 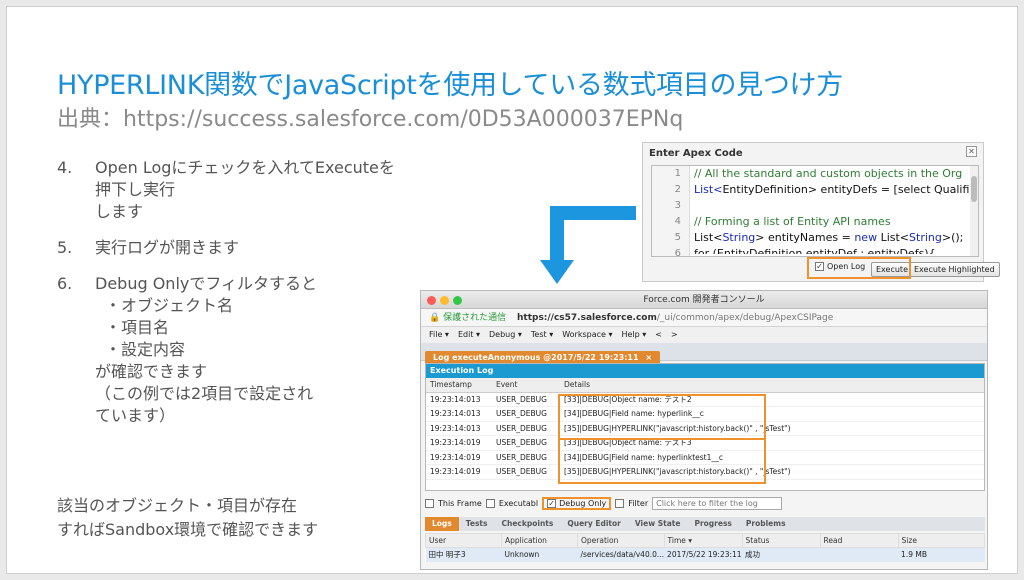 What do you see at coordinates (552, 503) in the screenshot?
I see `debug-only-checkbox: ✓` at bounding box center [552, 503].